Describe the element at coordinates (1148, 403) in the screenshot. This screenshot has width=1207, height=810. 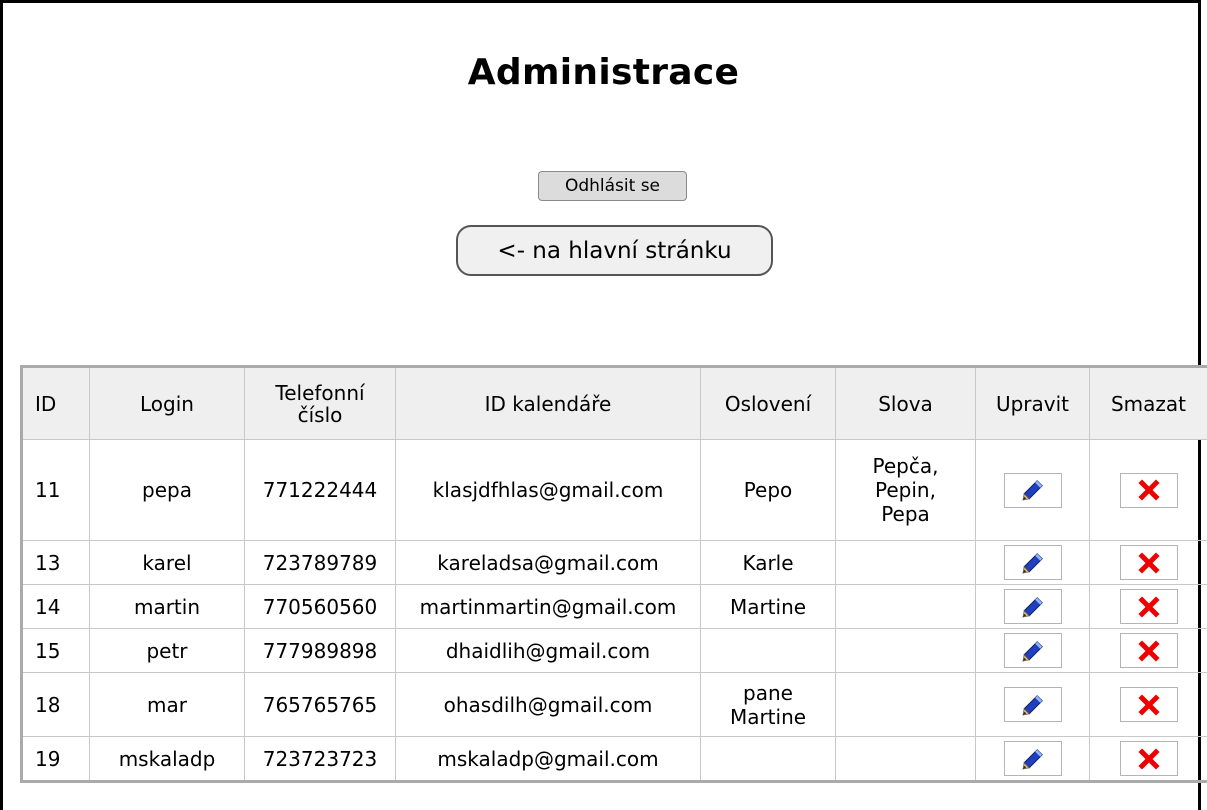
I see `header-delete: Smazat` at that location.